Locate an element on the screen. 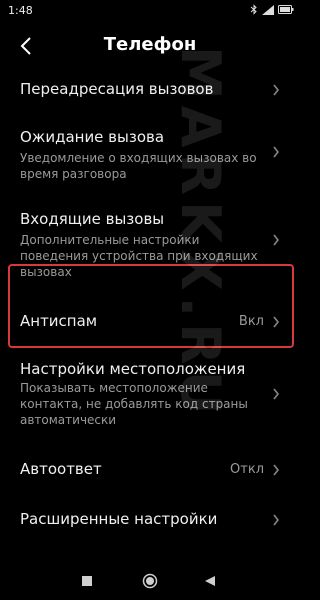 Image resolution: width=320 pixels, height=600 pixels. home-icon is located at coordinates (150, 581).